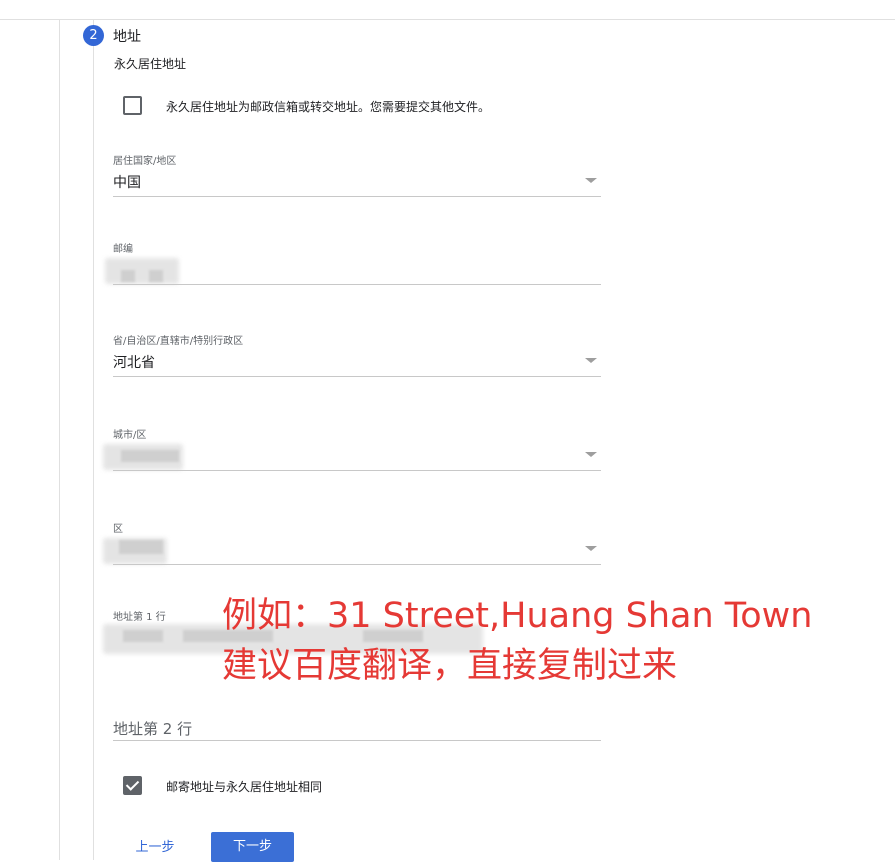 The image size is (895, 862). I want to click on po-box-checkbox-label: 永久居住地址为邮政信箱或转交地址。您需要提交其他文件。, so click(328, 107).